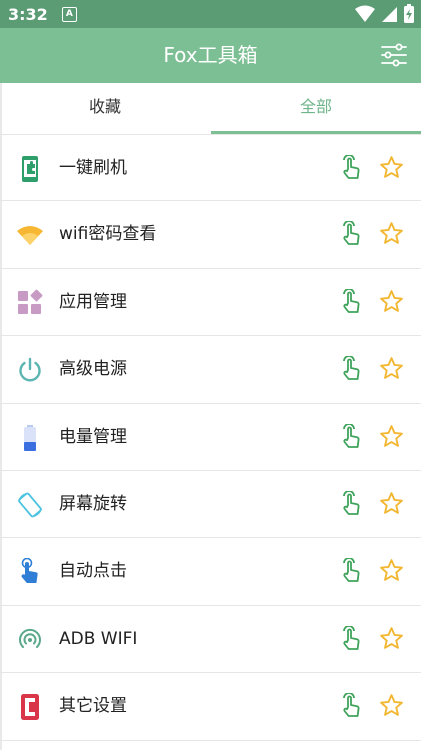 This screenshot has height=750, width=421. What do you see at coordinates (409, 13) in the screenshot?
I see `battery-charging-icon` at bounding box center [409, 13].